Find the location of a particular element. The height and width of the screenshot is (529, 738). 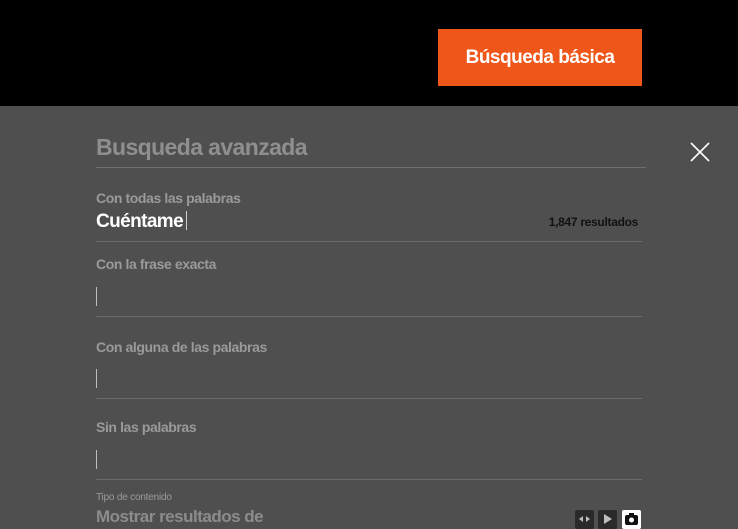

all-words-value: Cuéntame is located at coordinates (140, 221).